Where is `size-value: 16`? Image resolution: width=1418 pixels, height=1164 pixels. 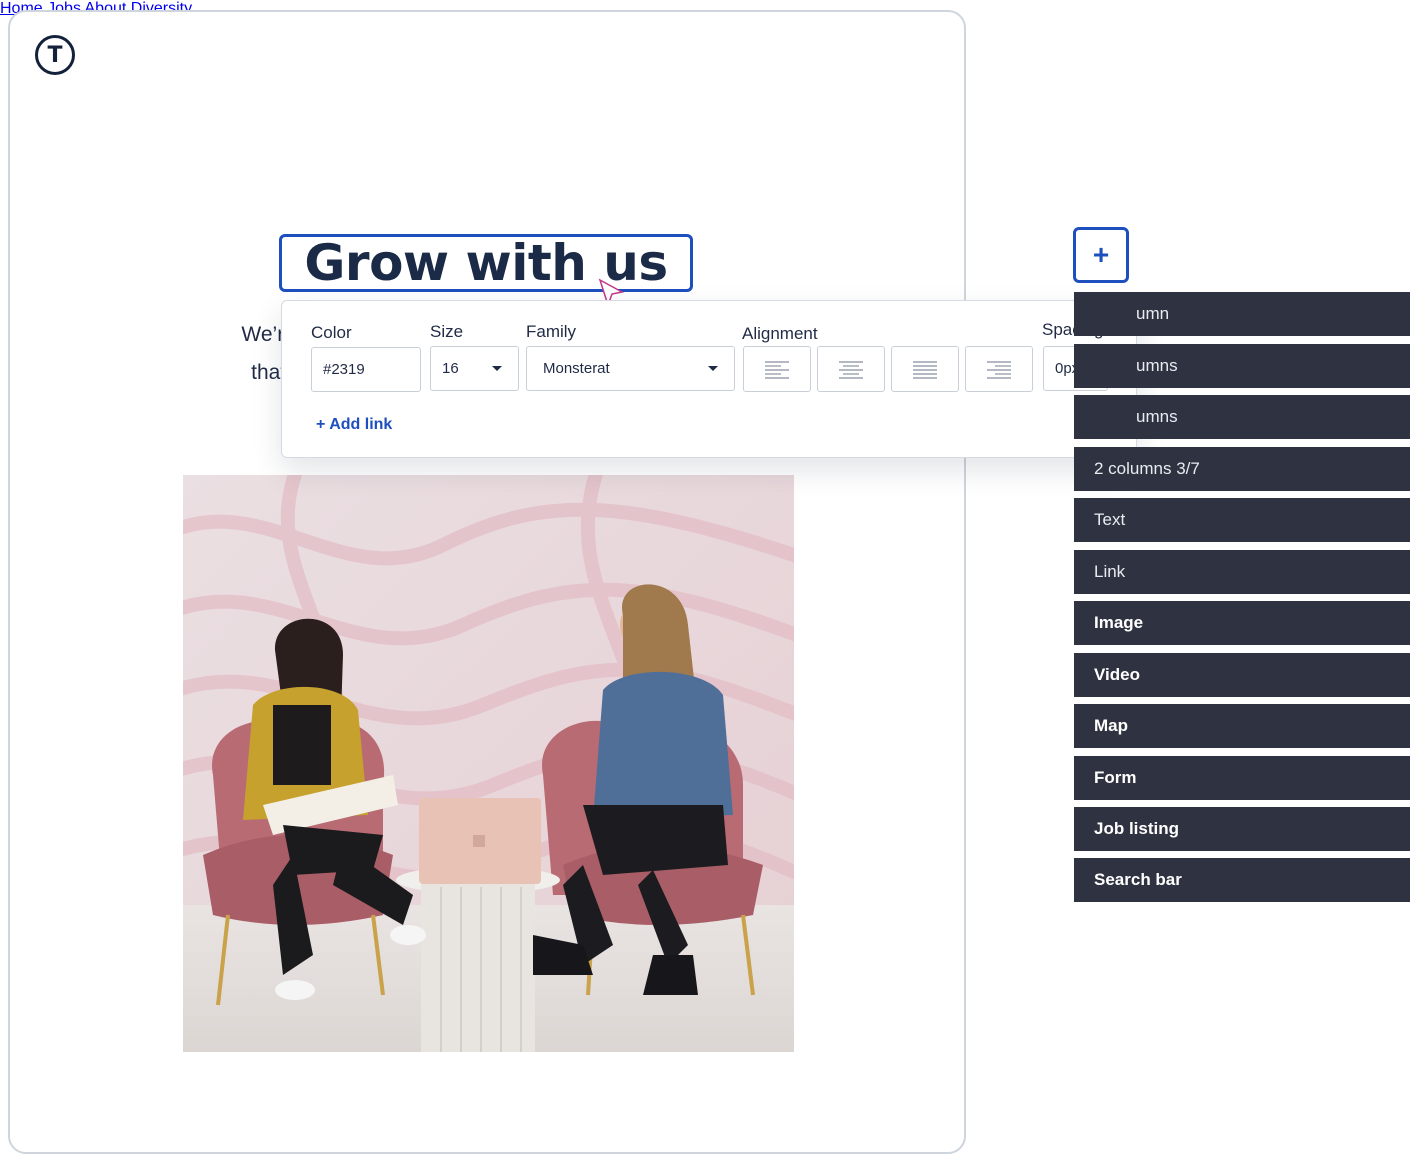
size-value: 16 is located at coordinates (450, 368).